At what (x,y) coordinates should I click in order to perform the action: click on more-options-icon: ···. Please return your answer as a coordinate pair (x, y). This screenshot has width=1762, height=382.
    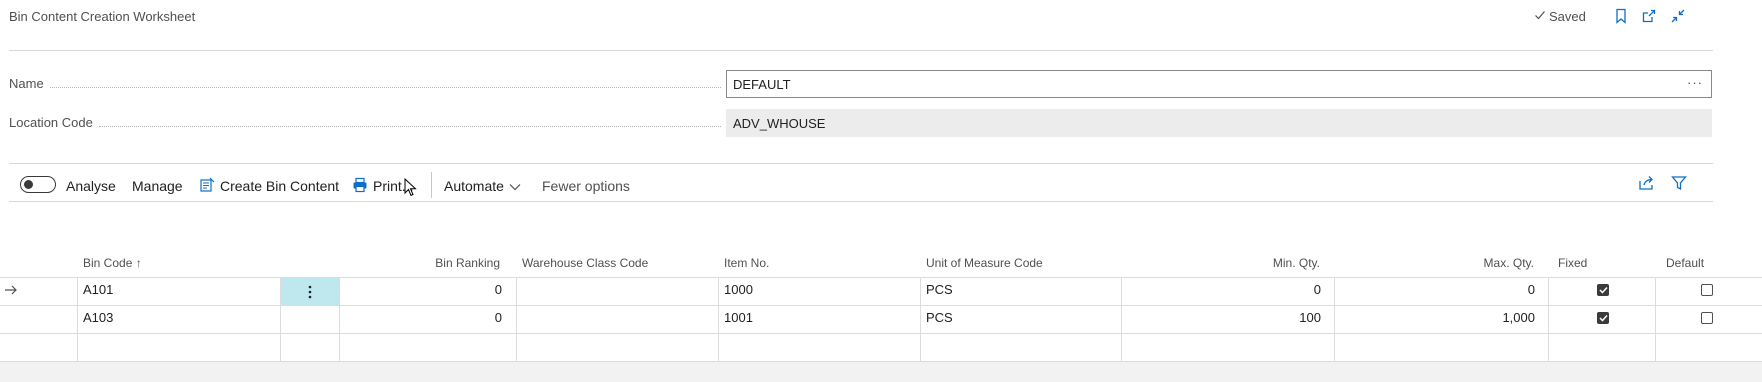
    Looking at the image, I should click on (1695, 82).